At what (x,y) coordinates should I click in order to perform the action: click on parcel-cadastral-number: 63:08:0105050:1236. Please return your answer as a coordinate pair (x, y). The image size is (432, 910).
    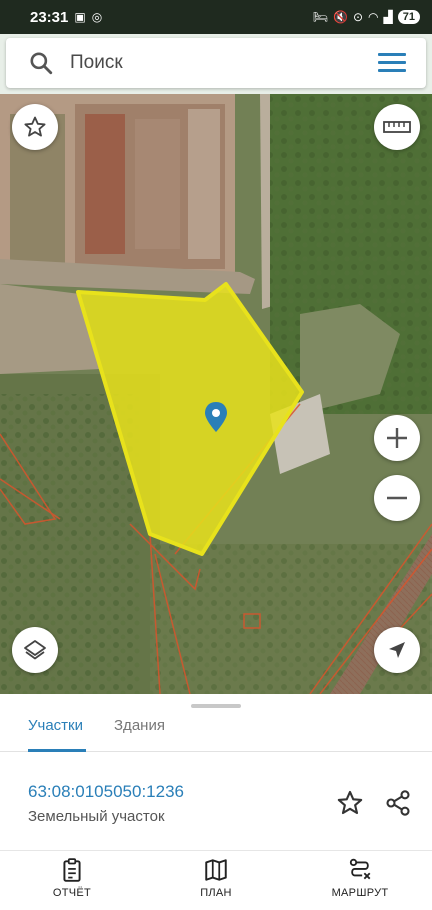
    Looking at the image, I should click on (106, 792).